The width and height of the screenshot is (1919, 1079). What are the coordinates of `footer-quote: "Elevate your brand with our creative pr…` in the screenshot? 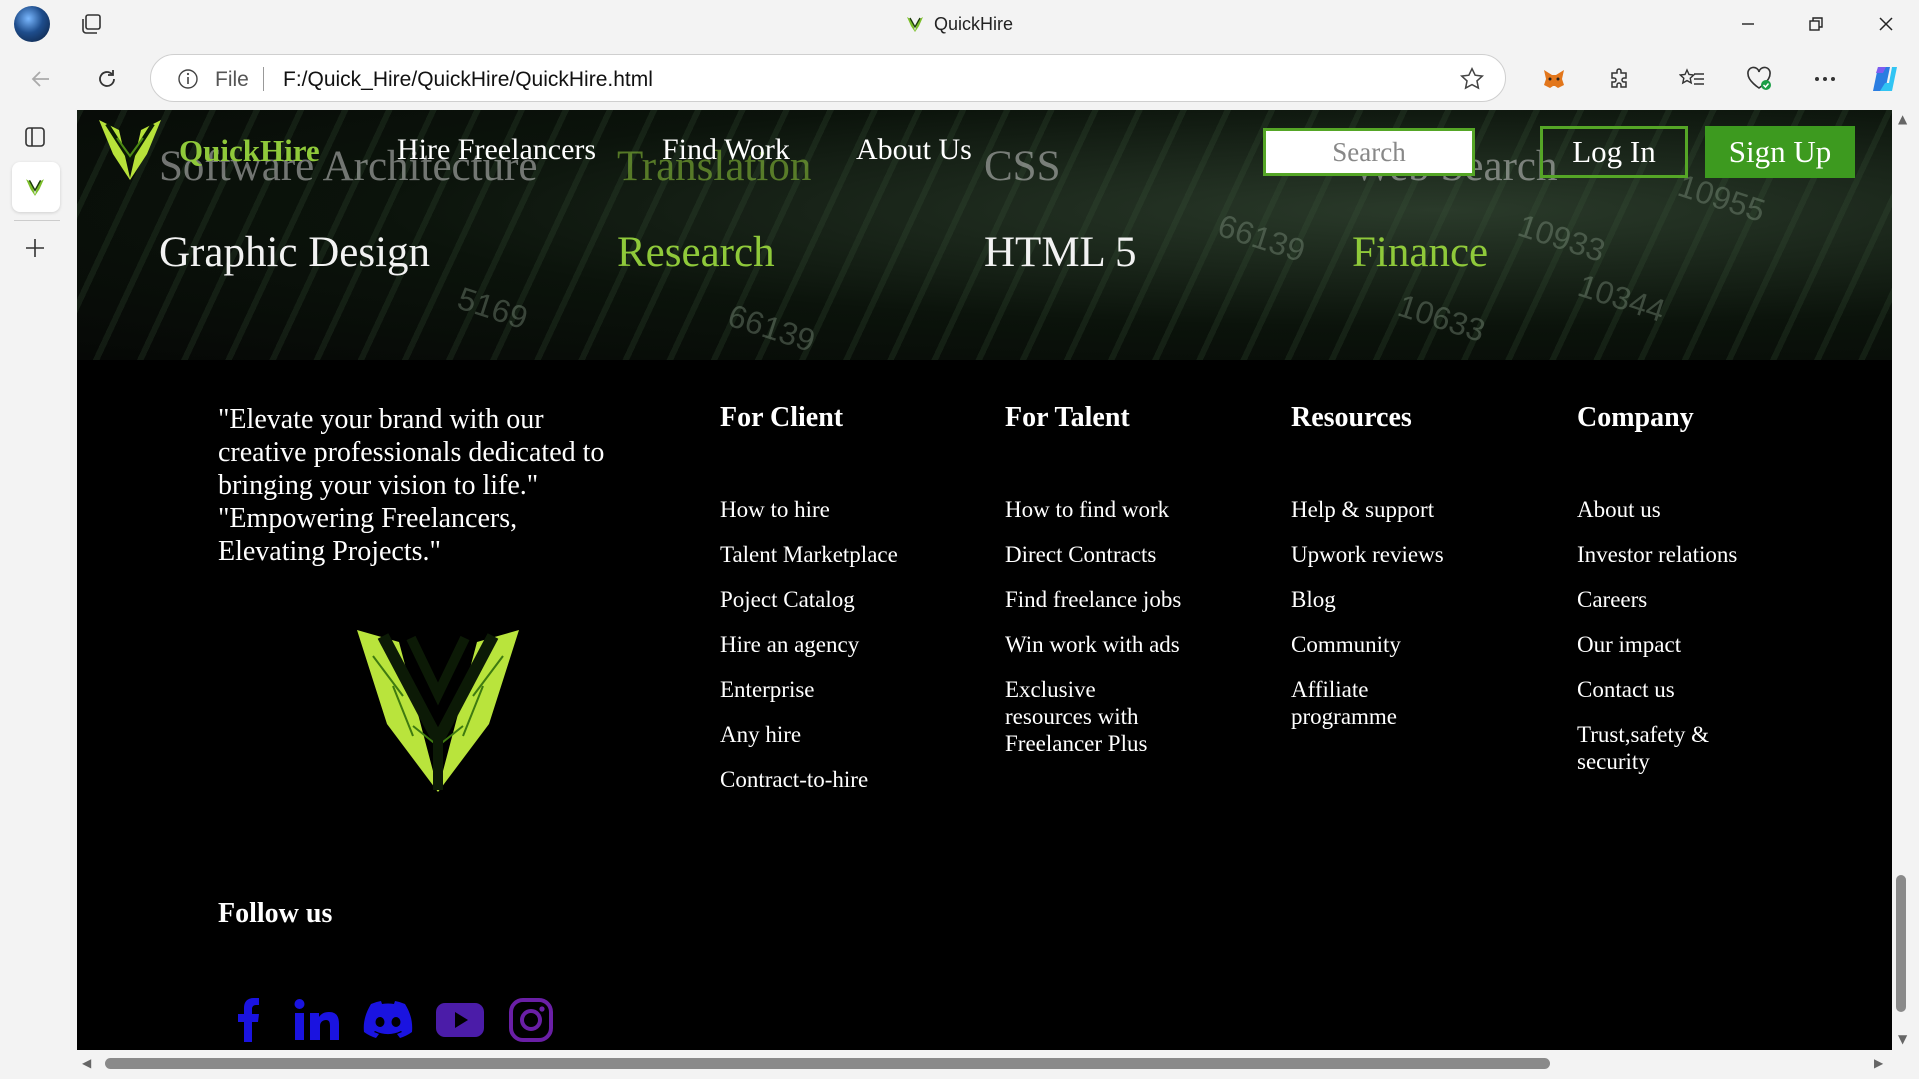 It's located at (411, 485).